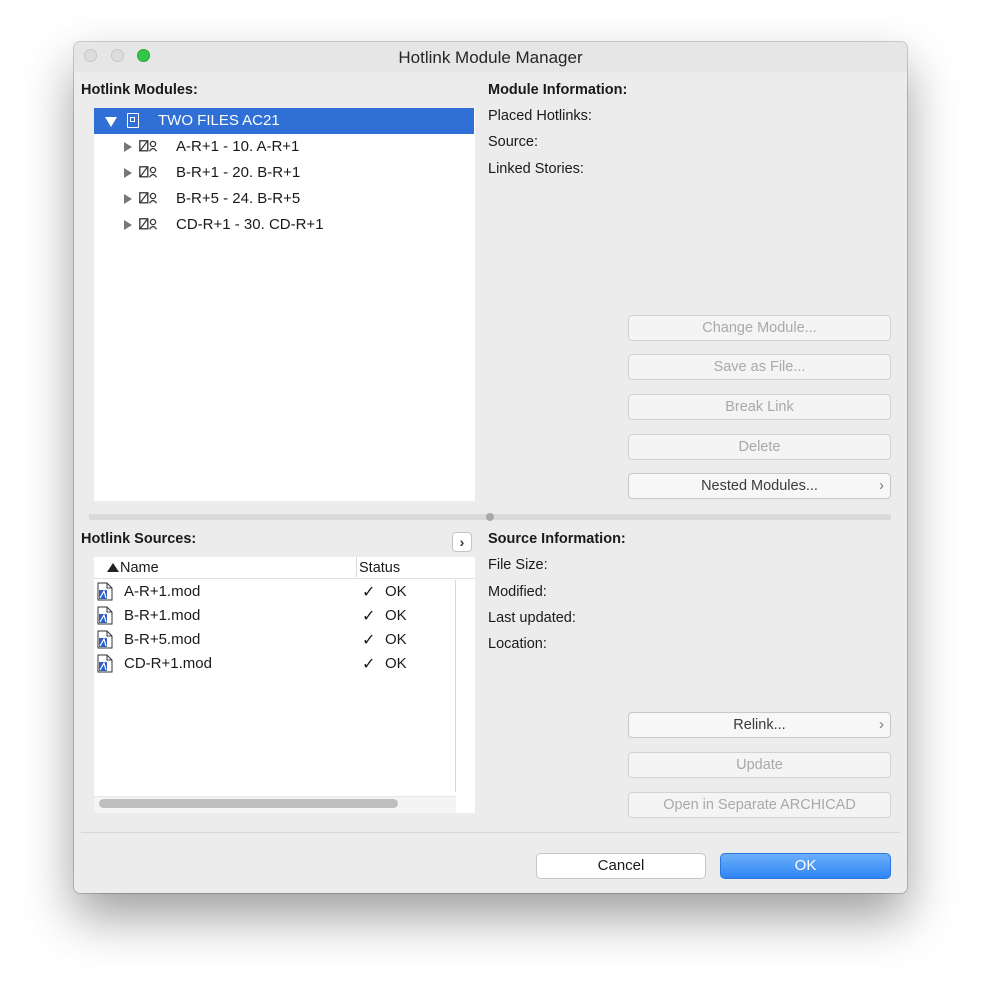 This screenshot has height=999, width=981. What do you see at coordinates (513, 142) in the screenshot?
I see `source-label: Source:` at bounding box center [513, 142].